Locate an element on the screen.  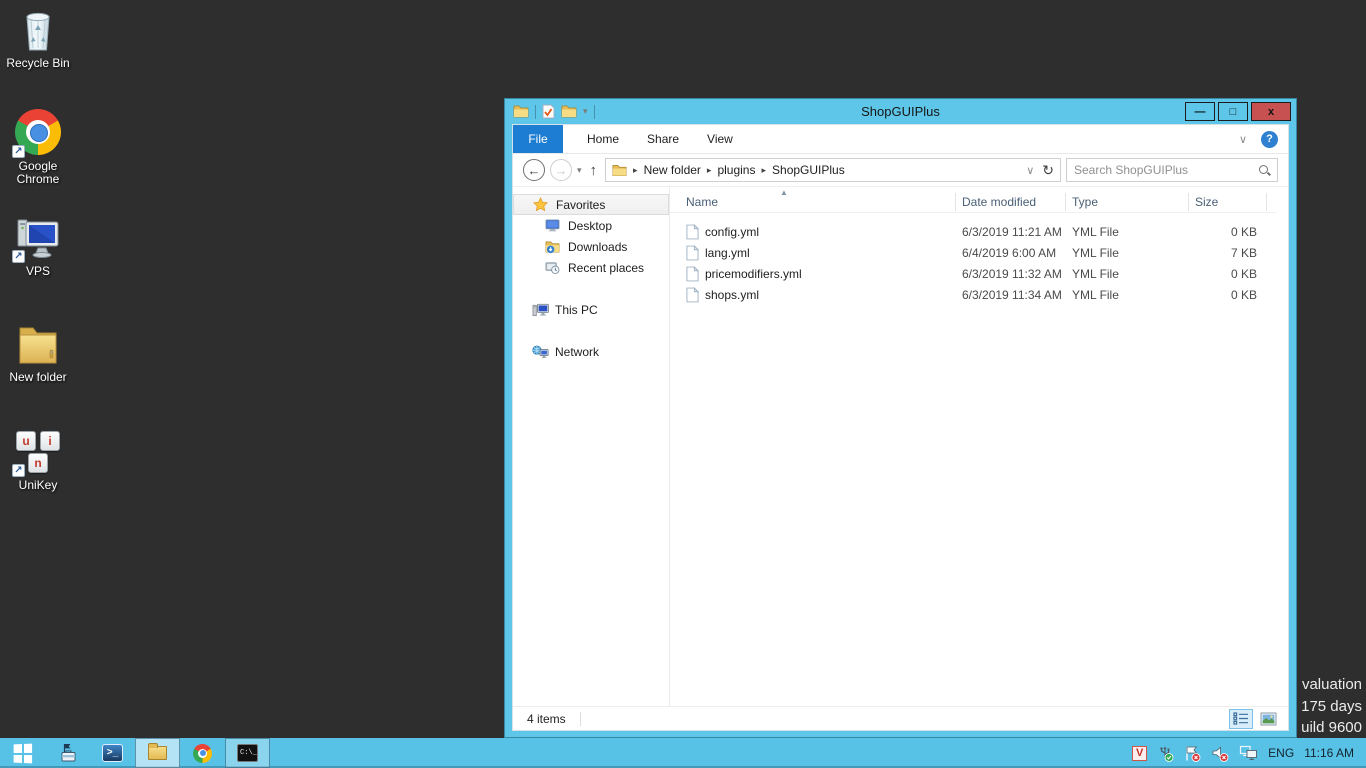
new-folder-icon is located at coordinates (569, 111).